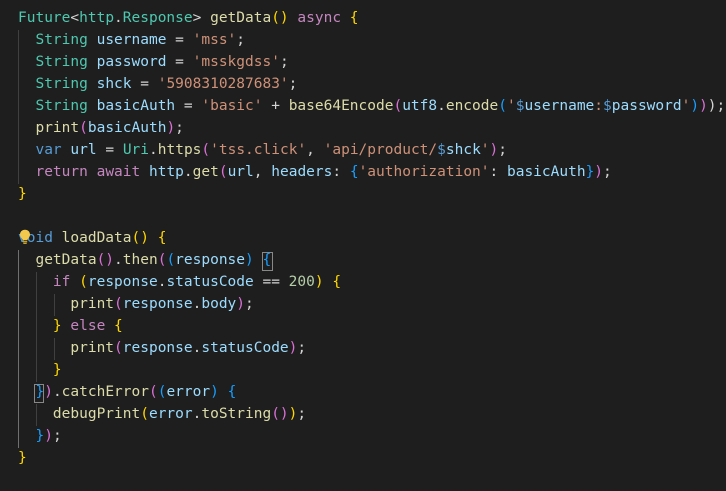 This screenshot has height=491, width=726. Describe the element at coordinates (363, 62) in the screenshot. I see `code-line: String password = 'msskgdss';` at that location.